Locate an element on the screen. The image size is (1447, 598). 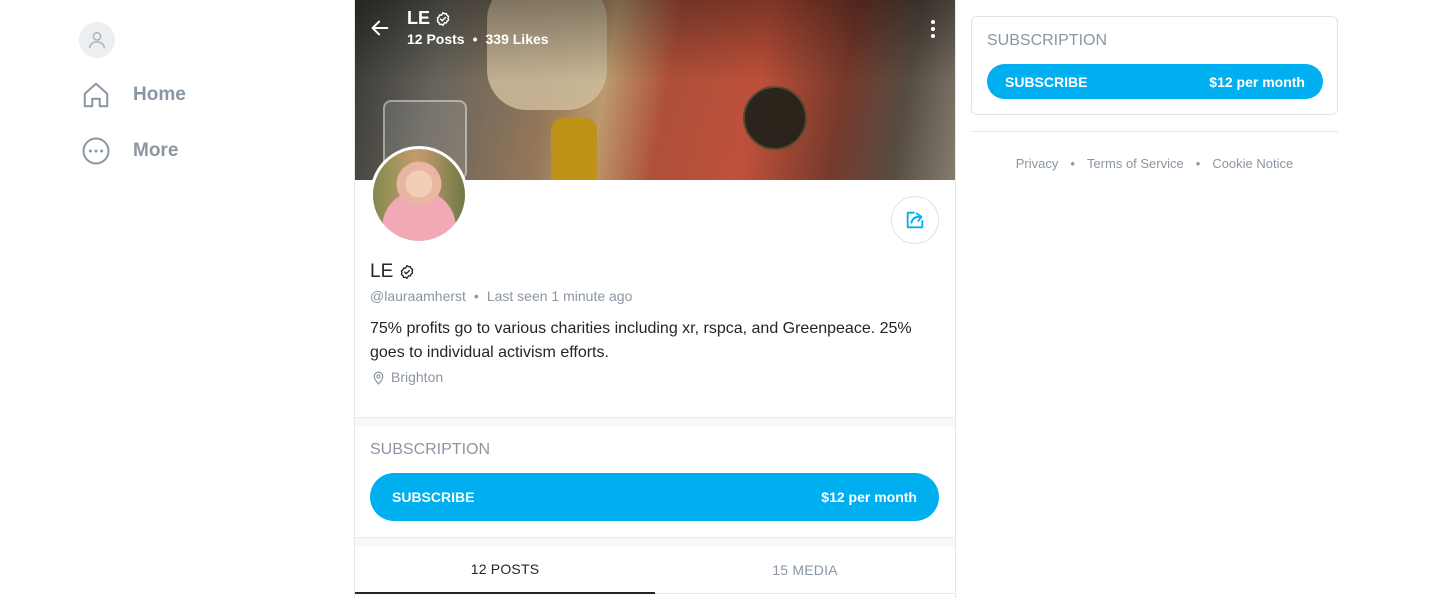
subscription-card: SUBSCRIPTION SUBSCRIBE $12 per month is located at coordinates (1154, 65).